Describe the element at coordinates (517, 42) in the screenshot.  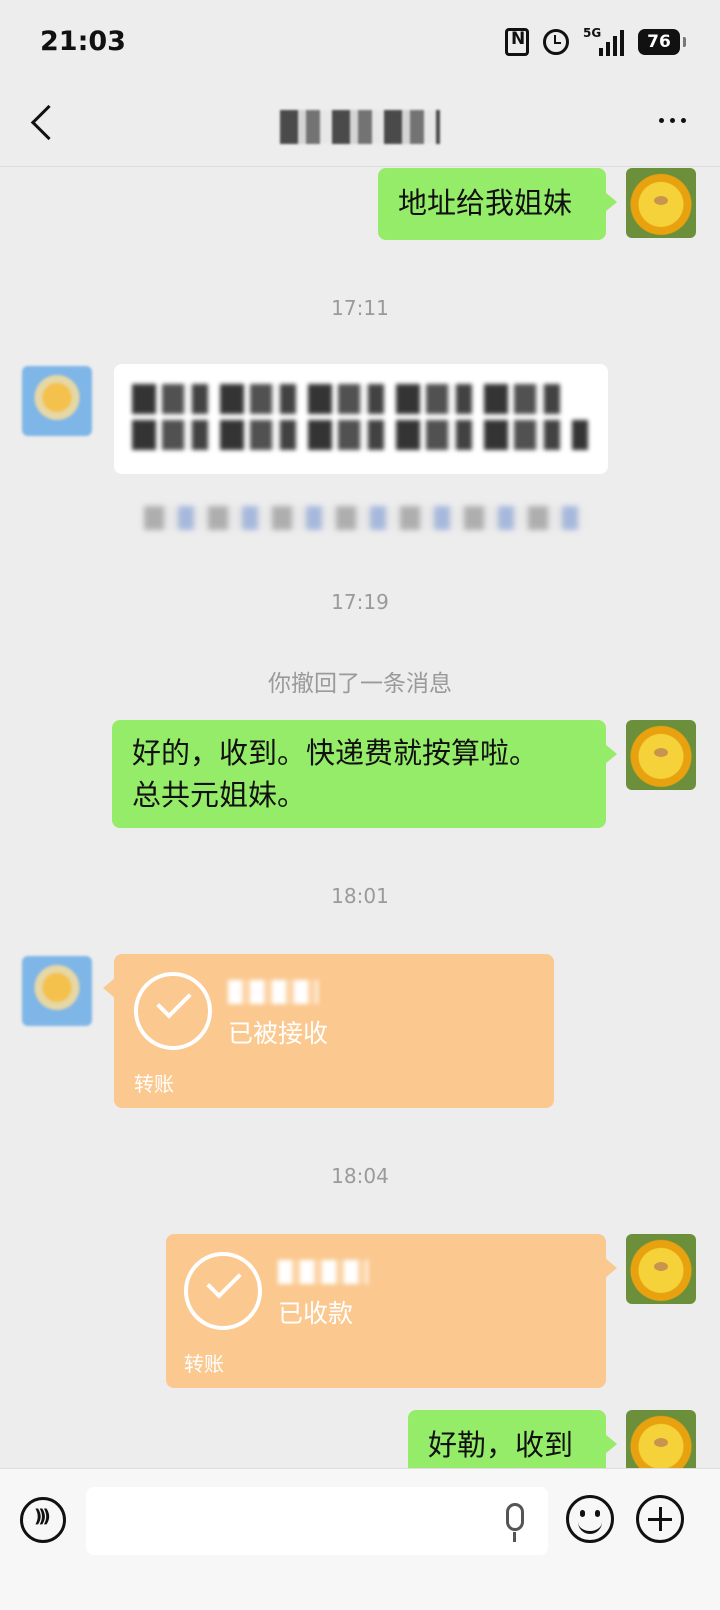
I see `nfc-icon` at that location.